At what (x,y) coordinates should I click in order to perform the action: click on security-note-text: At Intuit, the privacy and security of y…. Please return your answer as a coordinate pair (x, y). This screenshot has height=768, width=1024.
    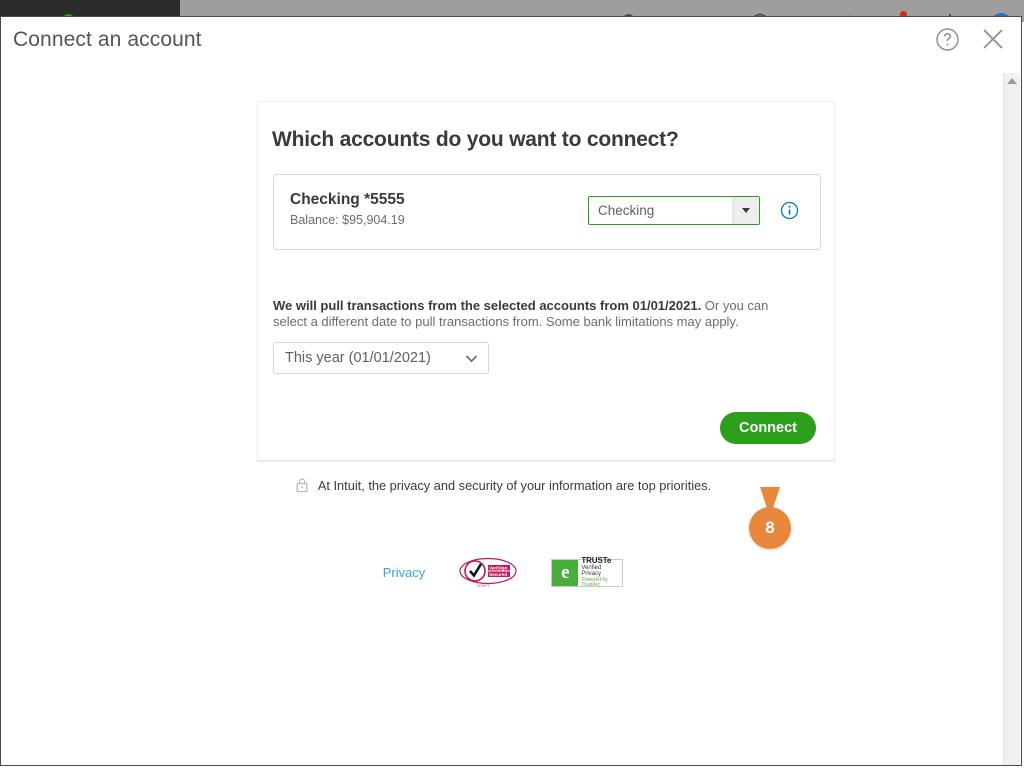
    Looking at the image, I should click on (514, 485).